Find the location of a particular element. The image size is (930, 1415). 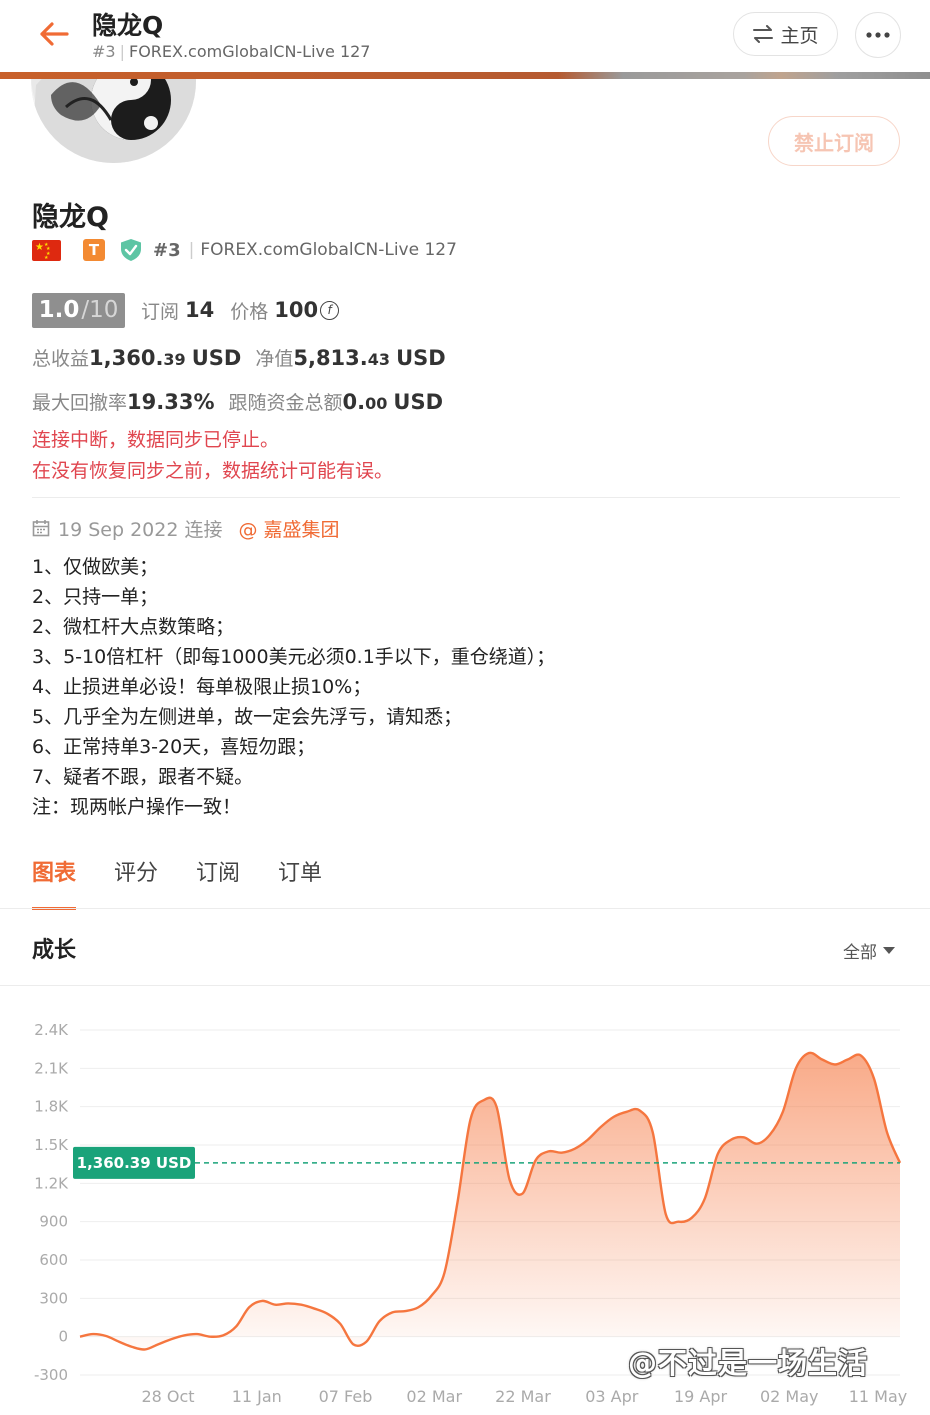

y-tick-label: 2.4K is located at coordinates (51, 1030).